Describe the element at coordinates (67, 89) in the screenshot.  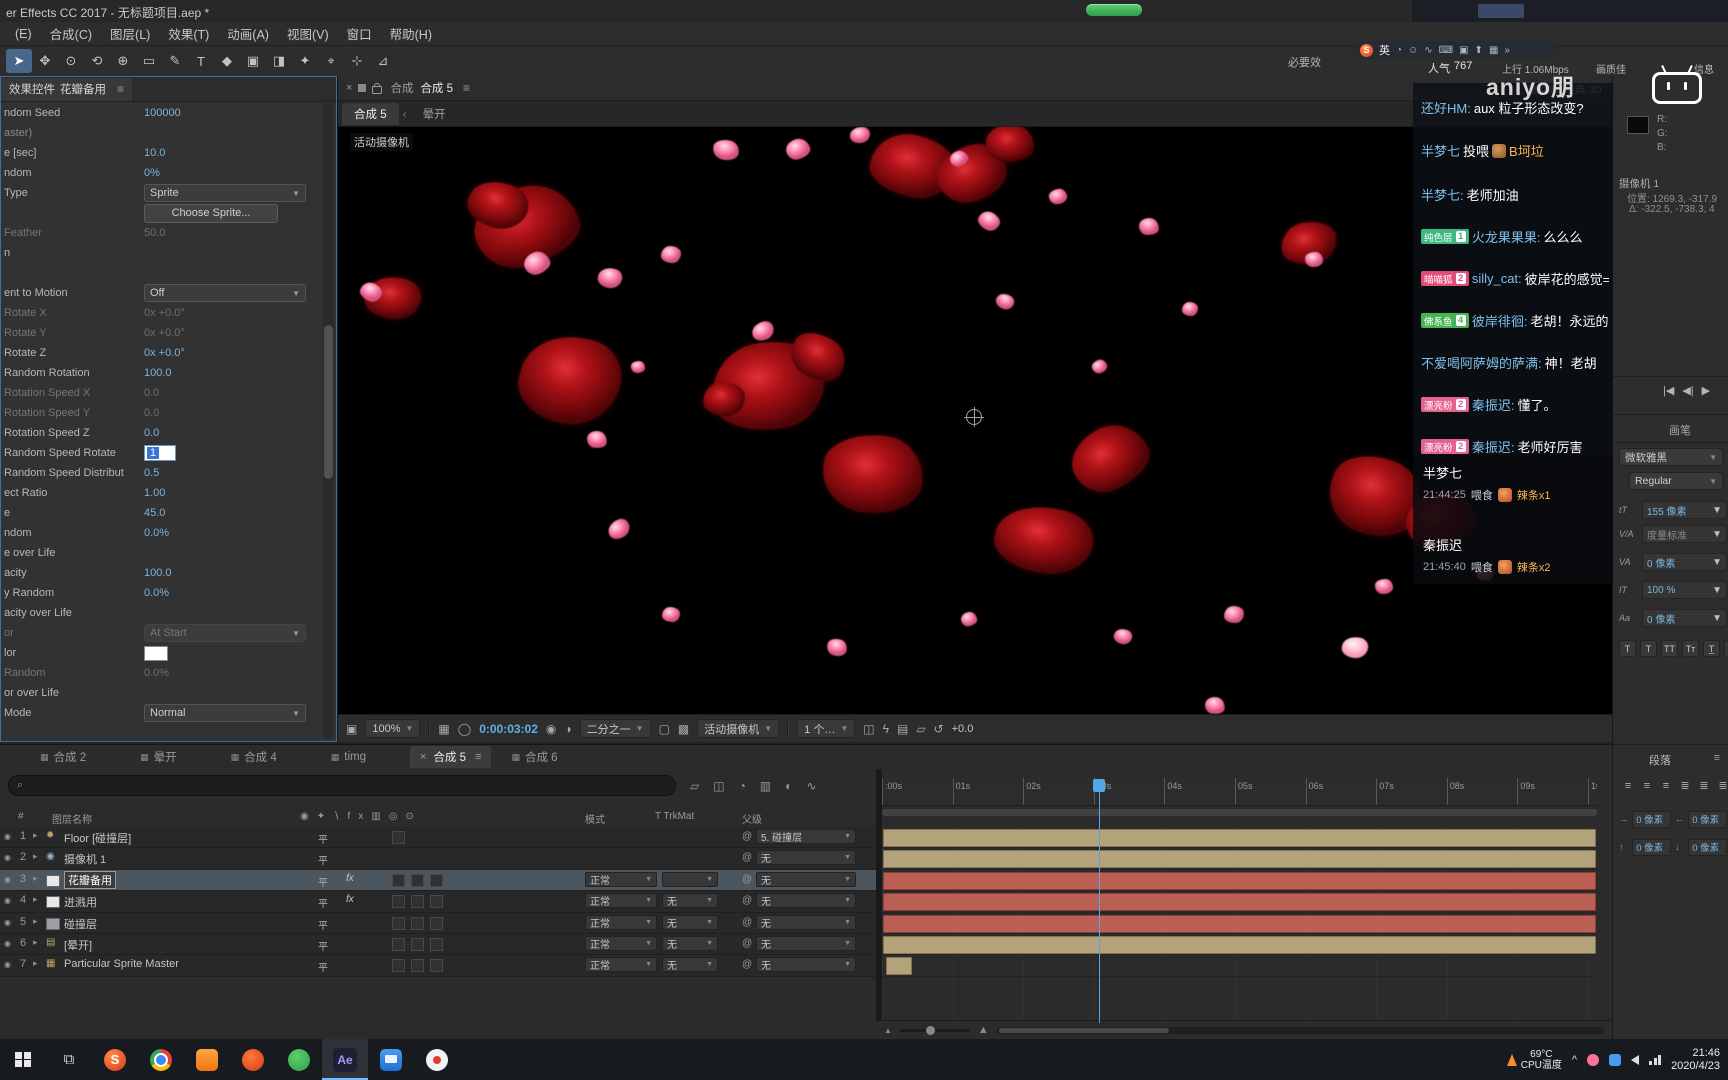
I see `effect-controls-tab: 效果控件 花瓣备用 ≡` at that location.